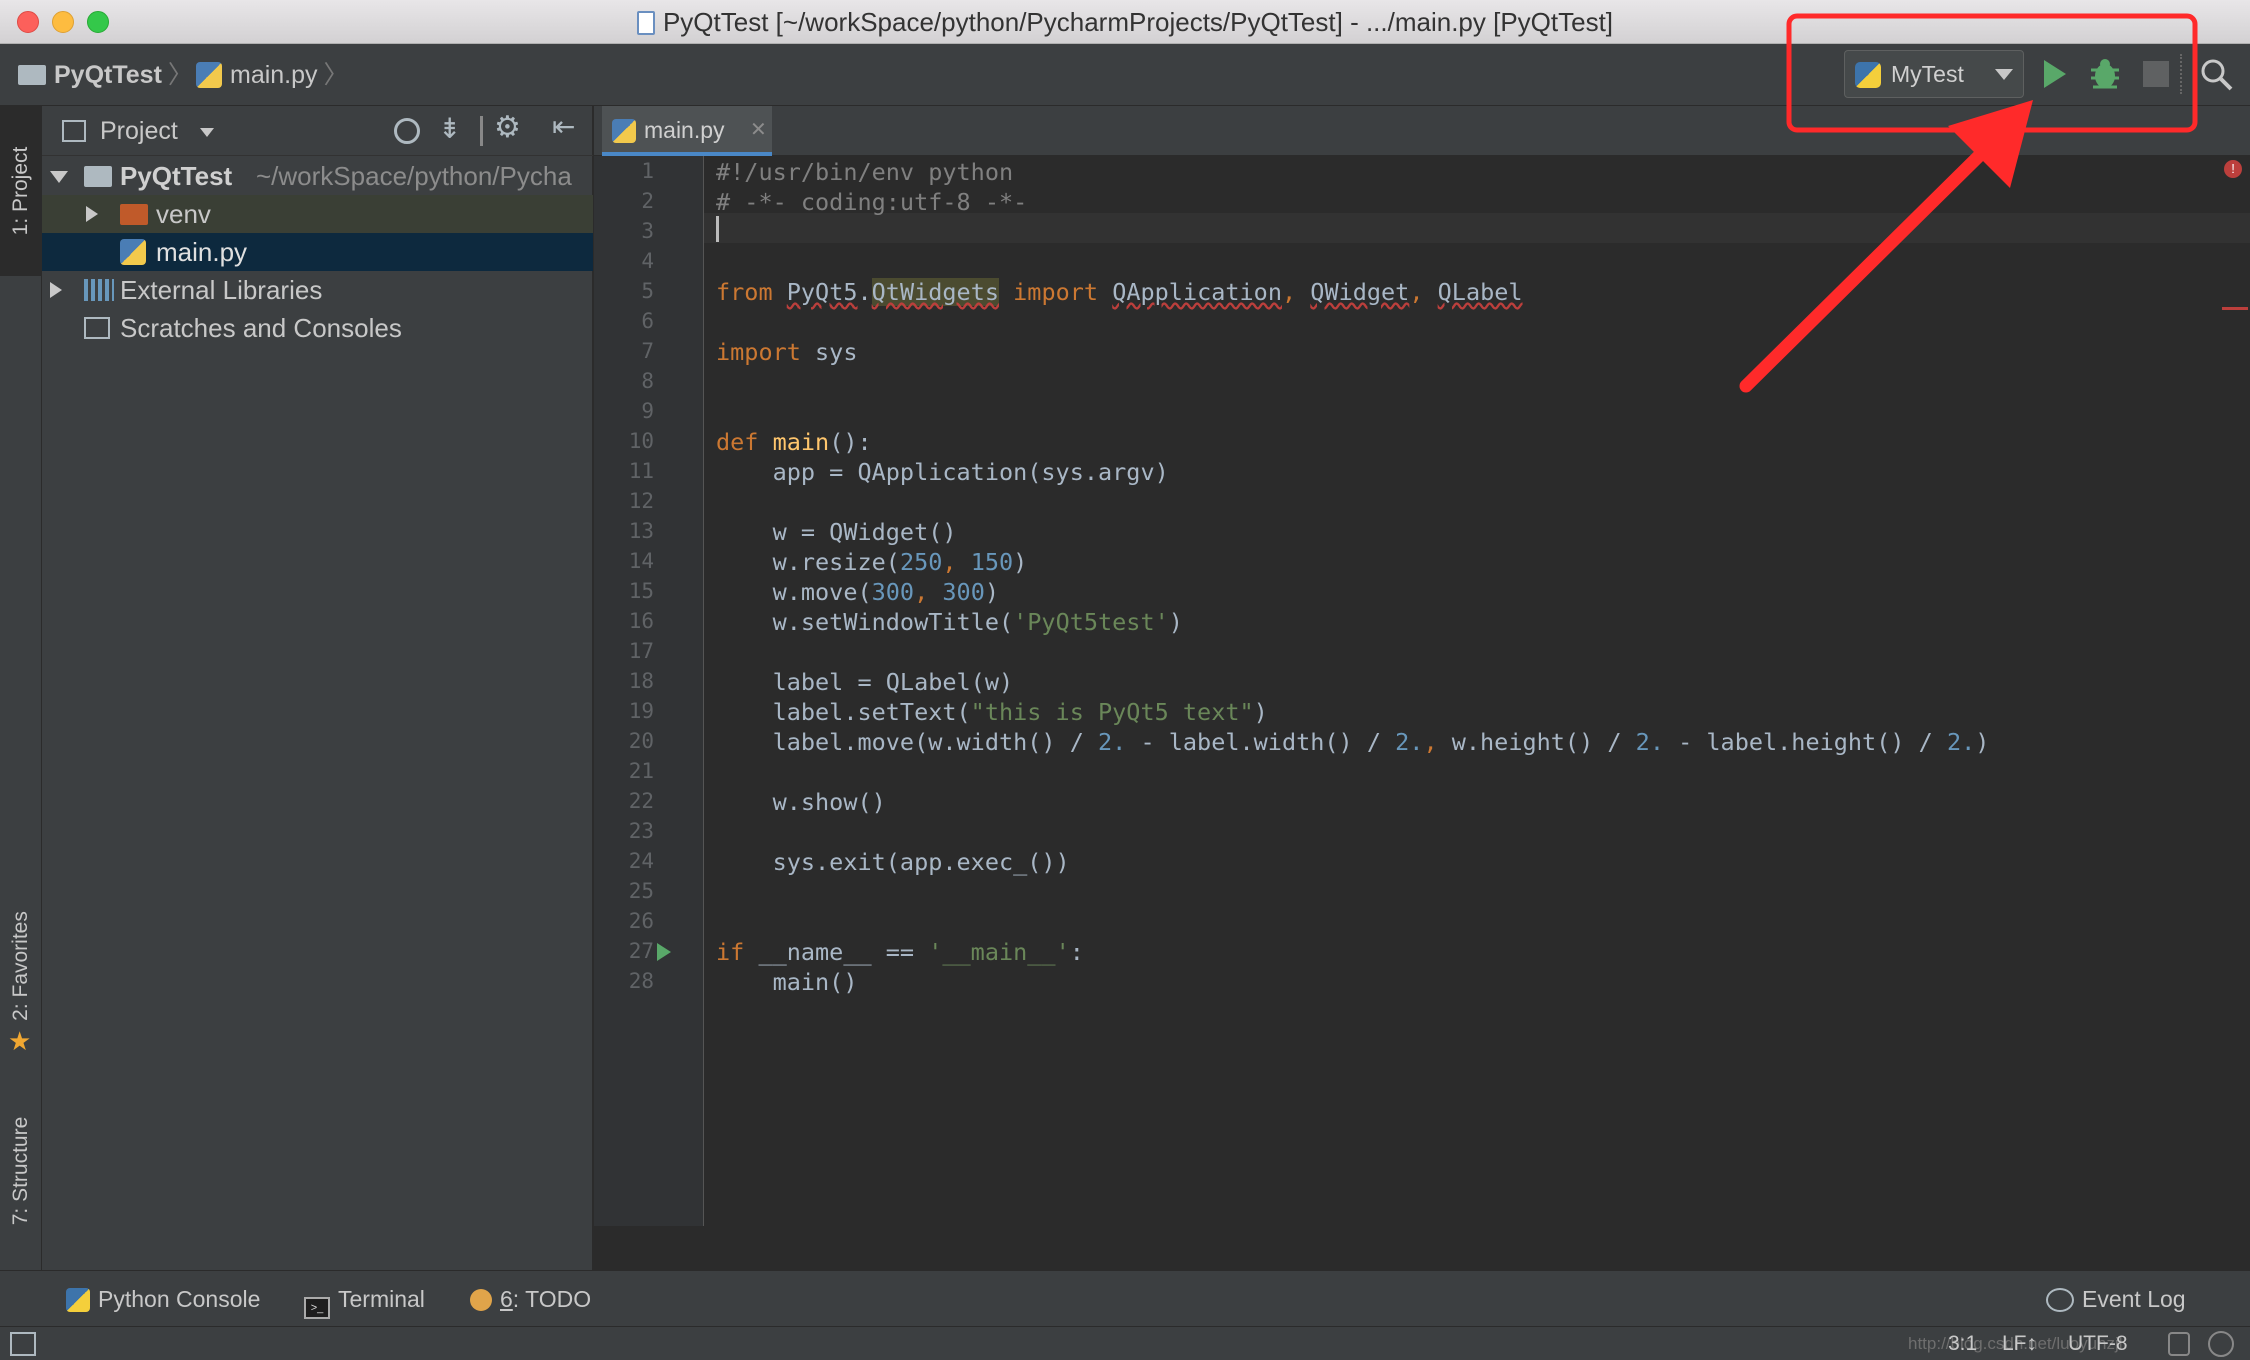 This screenshot has width=2250, height=1360. Describe the element at coordinates (641, 831) in the screenshot. I see `line-number: 23` at that location.